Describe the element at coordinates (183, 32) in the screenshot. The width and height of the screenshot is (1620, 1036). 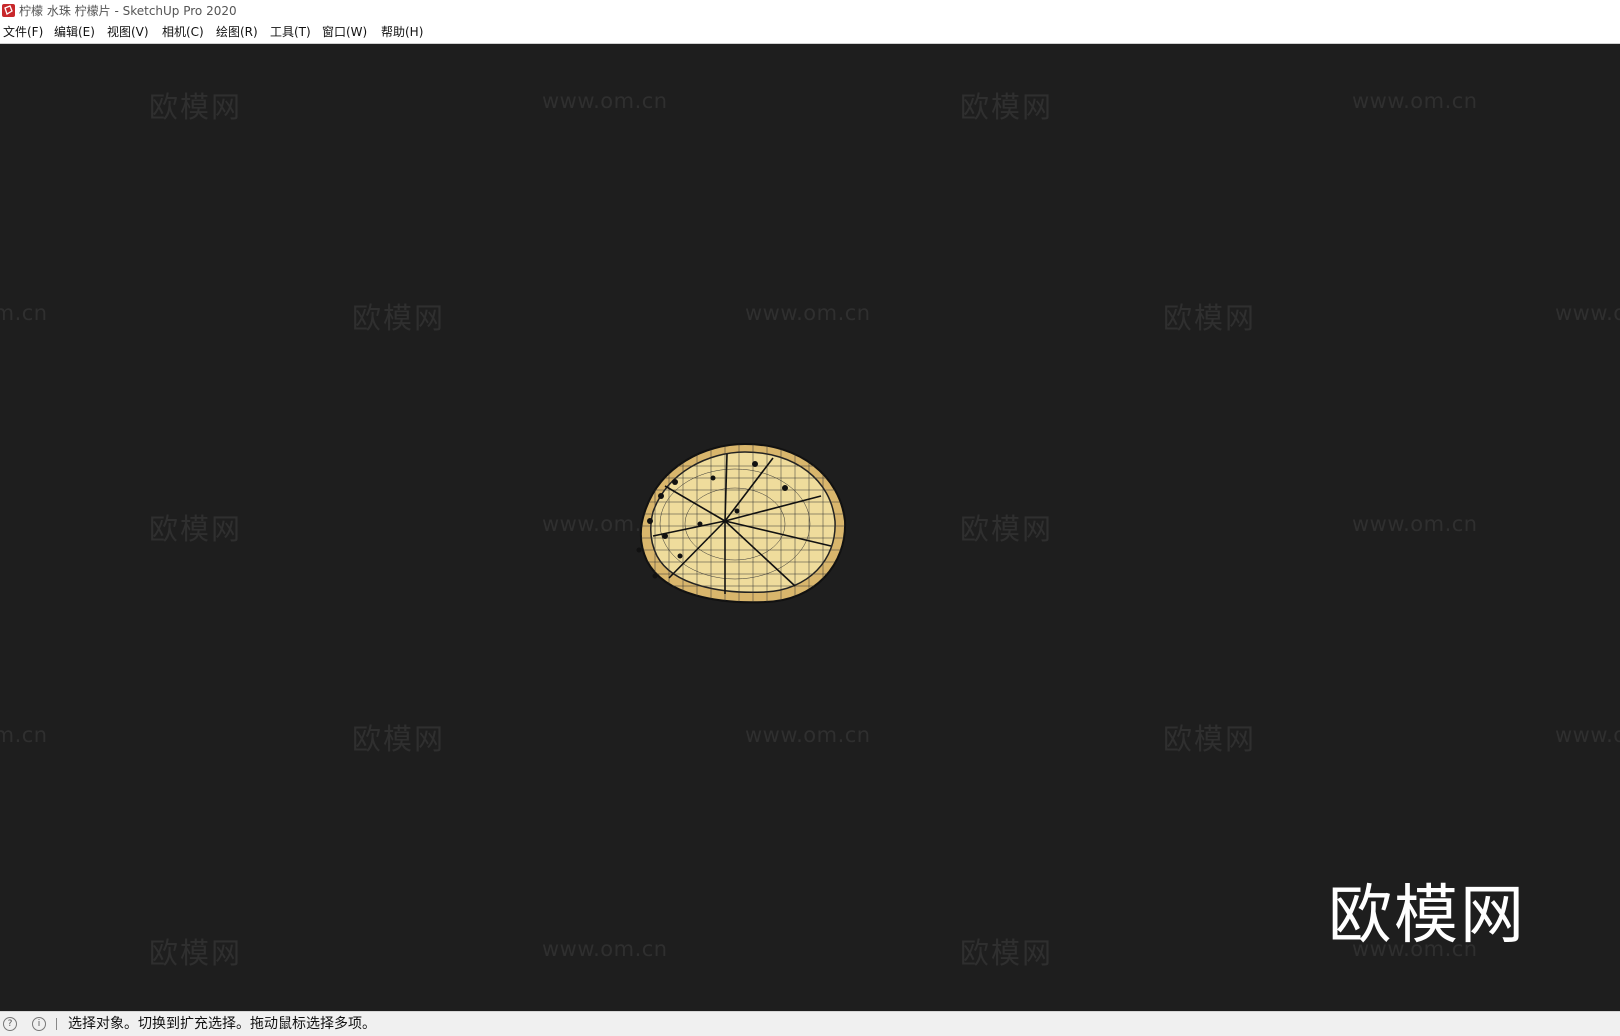
I see `menu-camera: 相机(C)` at that location.